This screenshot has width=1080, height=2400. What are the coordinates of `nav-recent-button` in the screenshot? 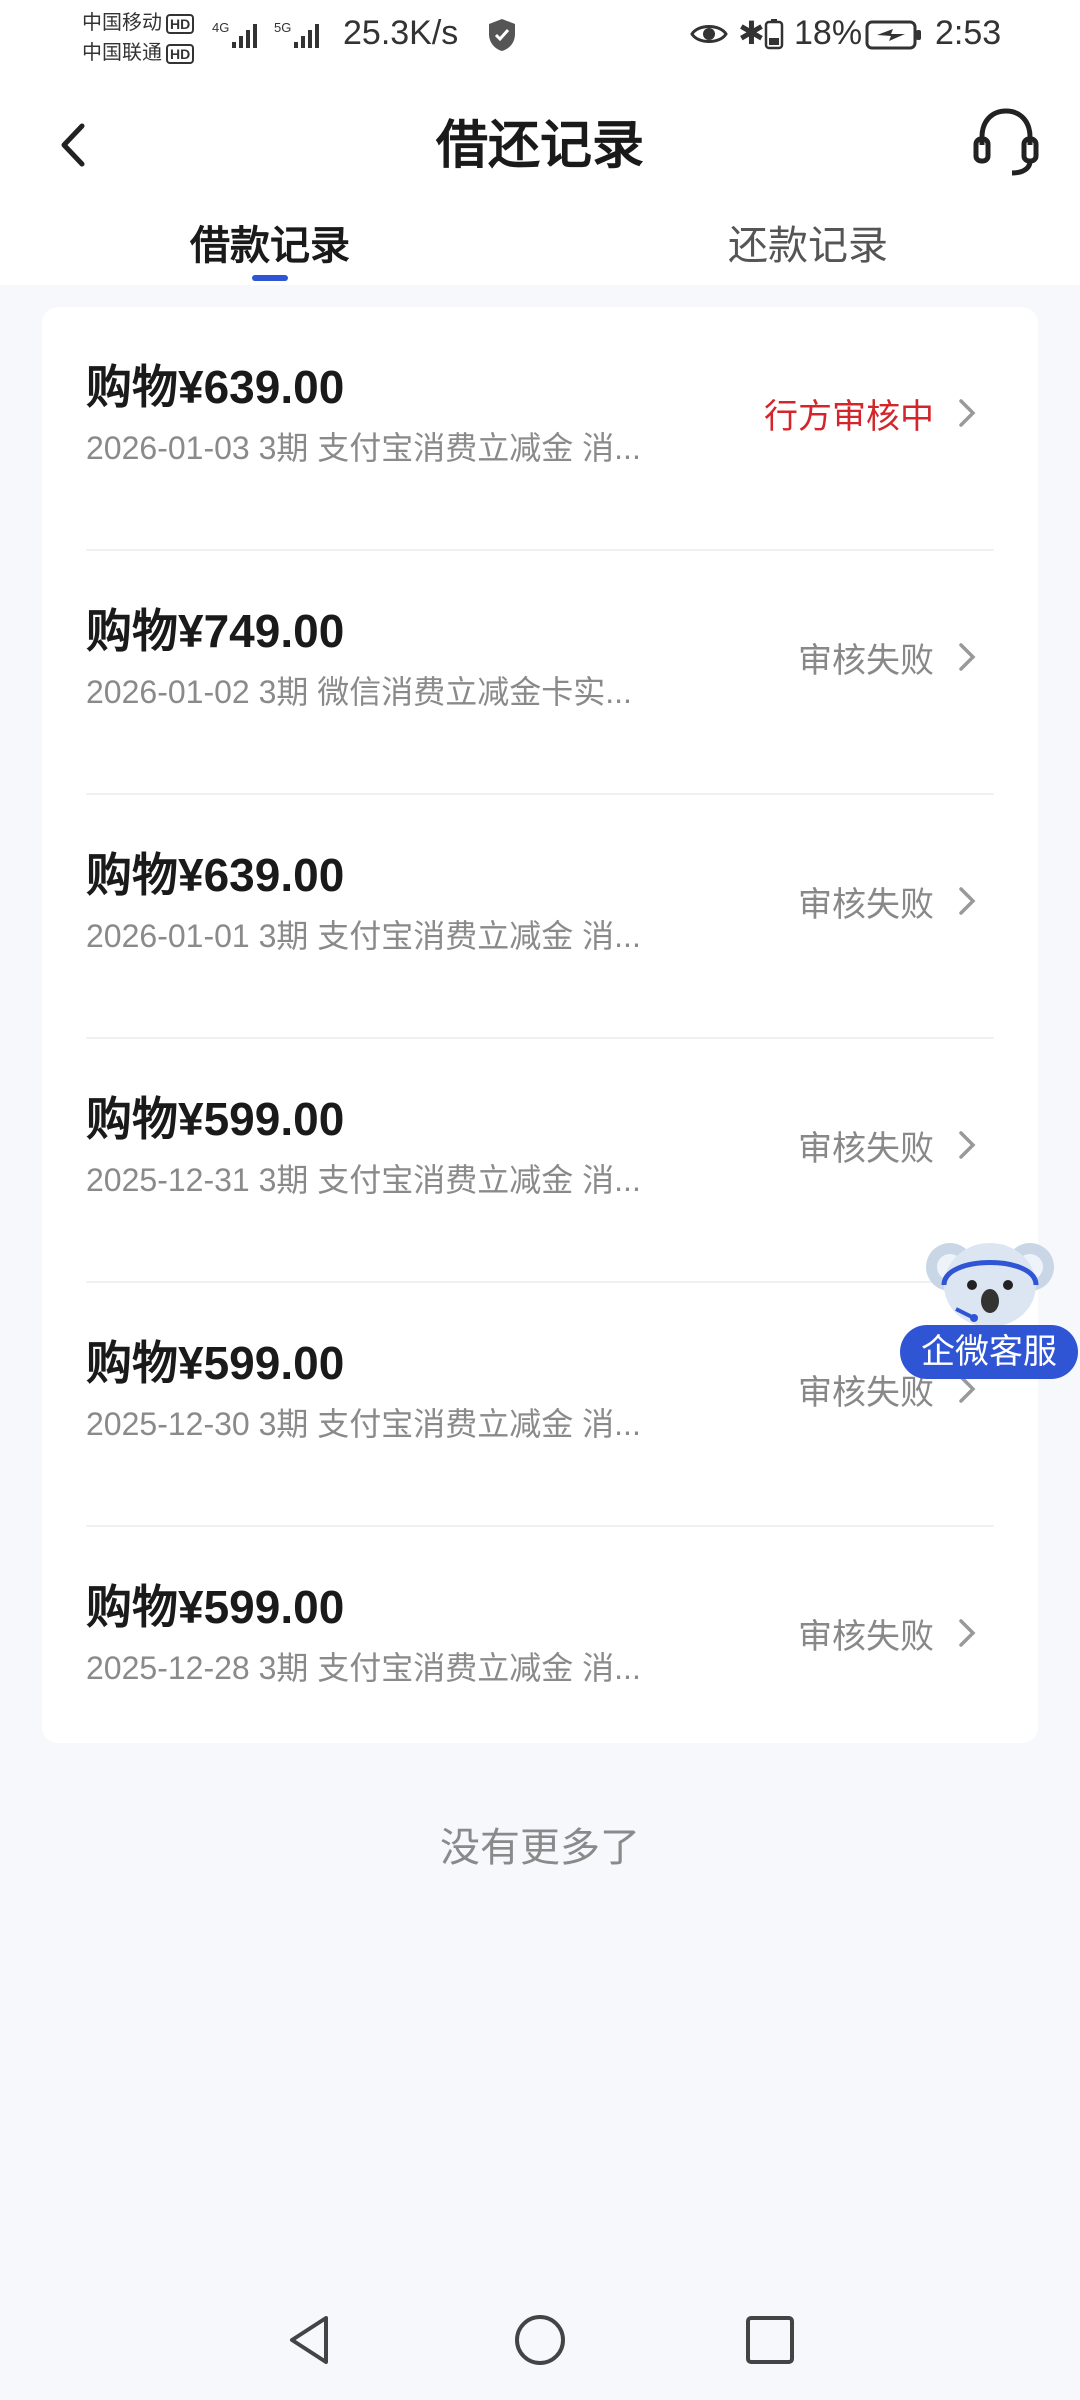 It's located at (770, 2340).